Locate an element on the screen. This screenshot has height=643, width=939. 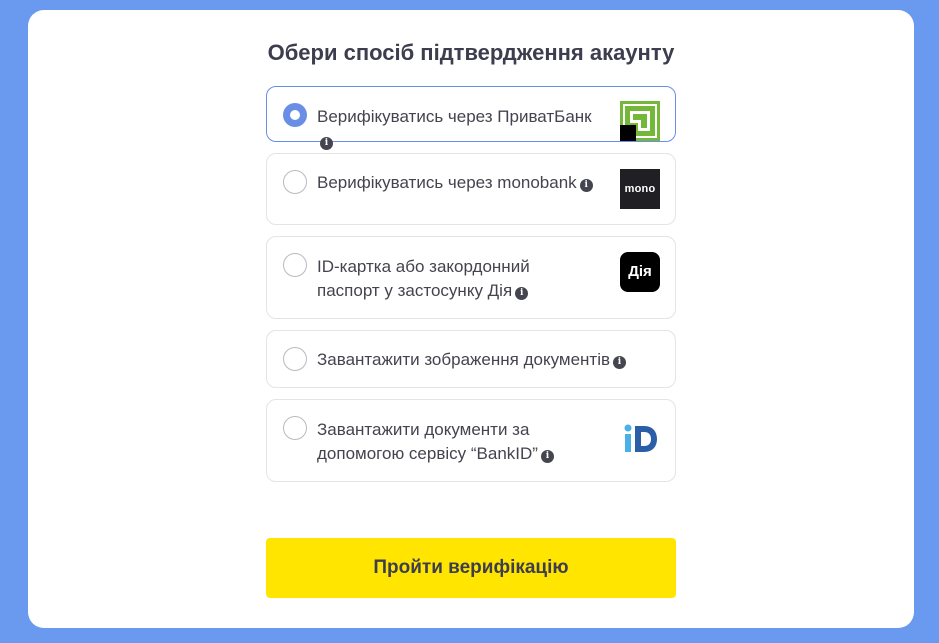
verify-button: Пройти верифікацію is located at coordinates (471, 568).